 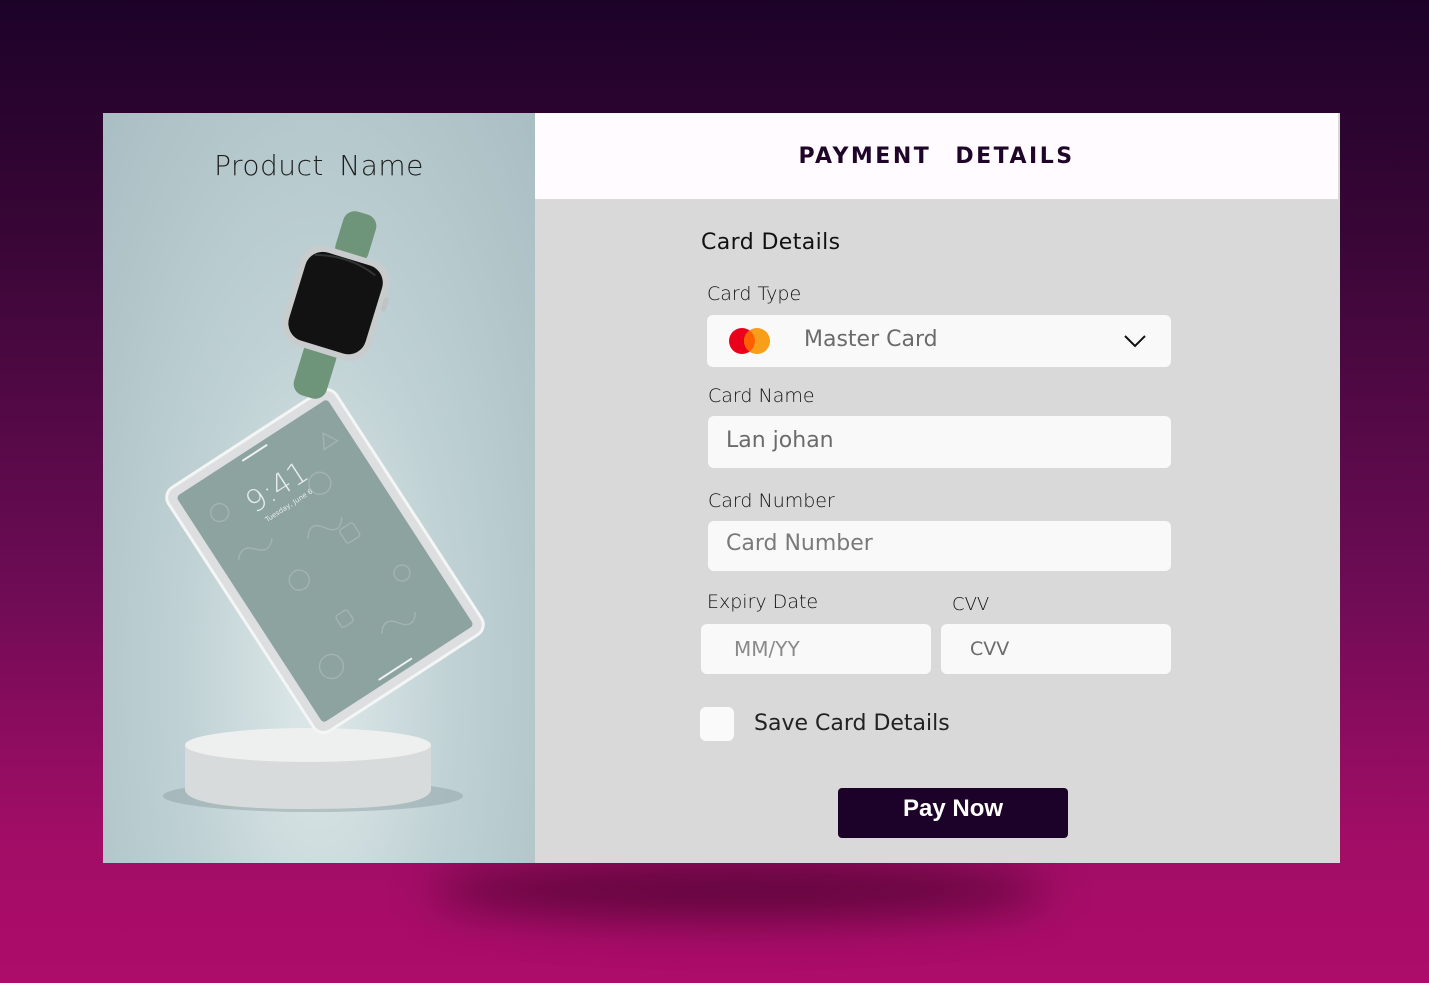 I want to click on card-name-label: Card Name, so click(x=761, y=396).